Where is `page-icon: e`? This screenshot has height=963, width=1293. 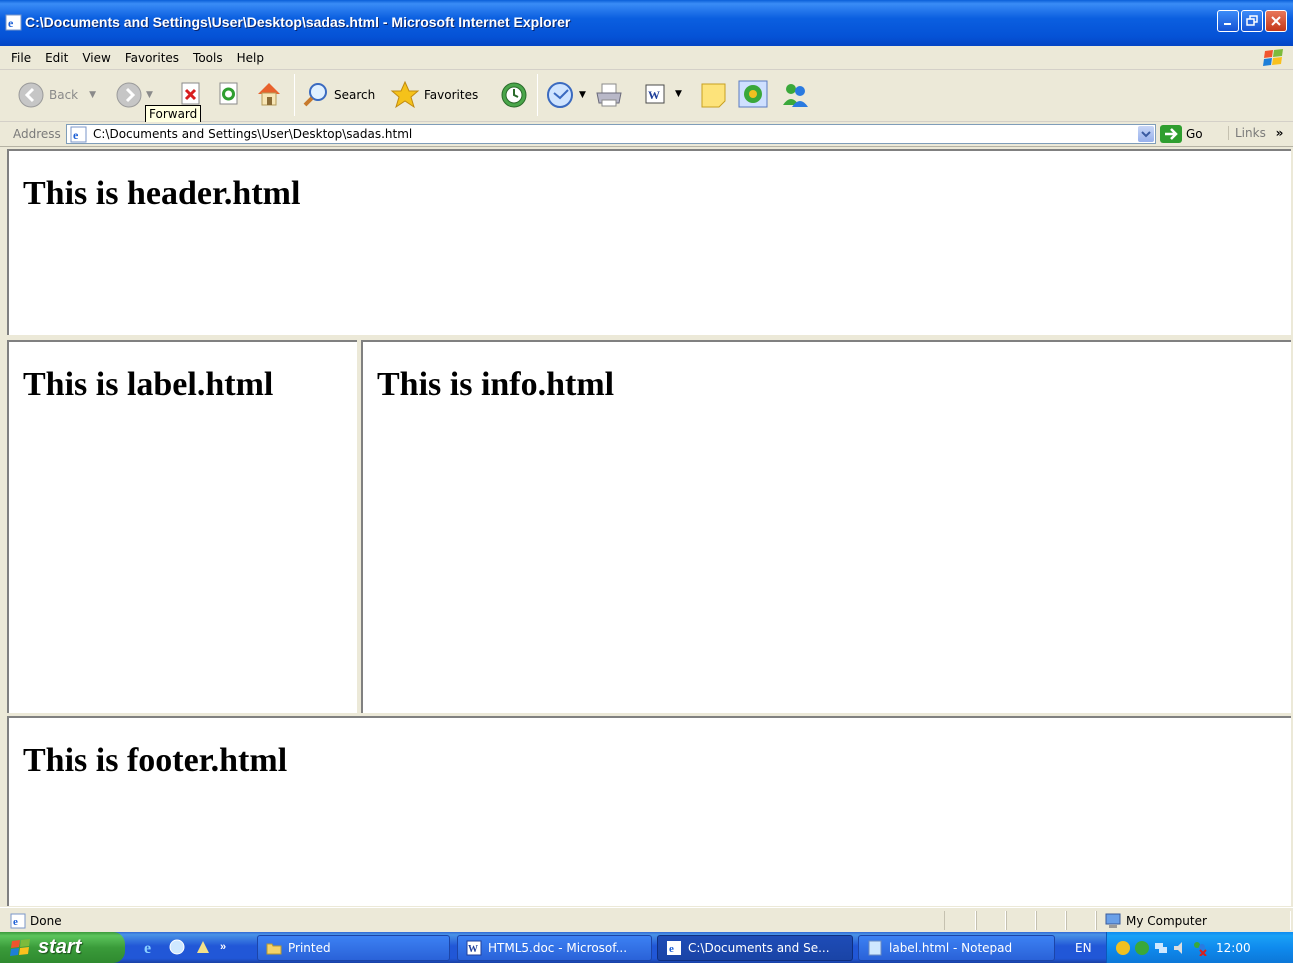 page-icon: e is located at coordinates (78, 134).